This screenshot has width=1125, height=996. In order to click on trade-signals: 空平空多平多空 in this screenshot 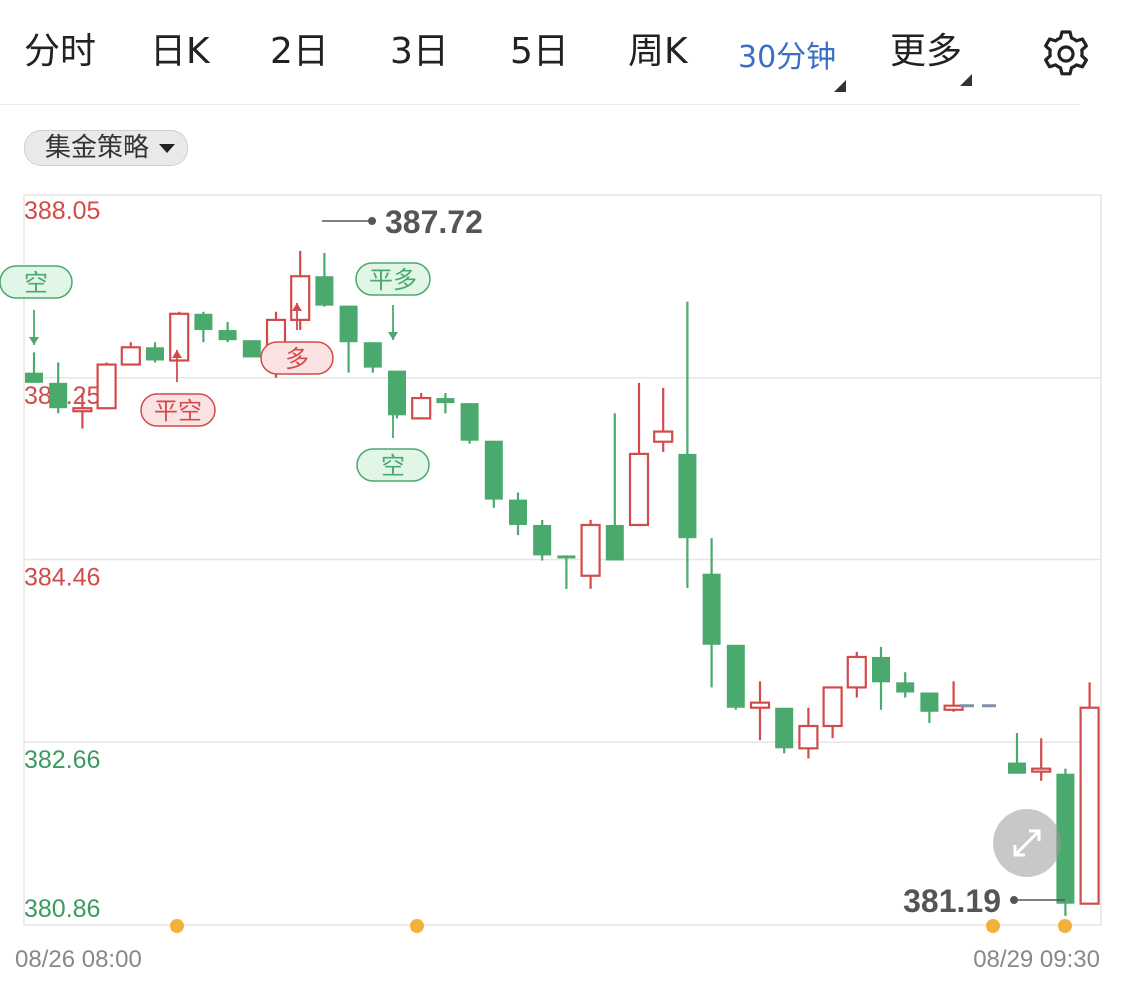, I will do `click(215, 372)`.